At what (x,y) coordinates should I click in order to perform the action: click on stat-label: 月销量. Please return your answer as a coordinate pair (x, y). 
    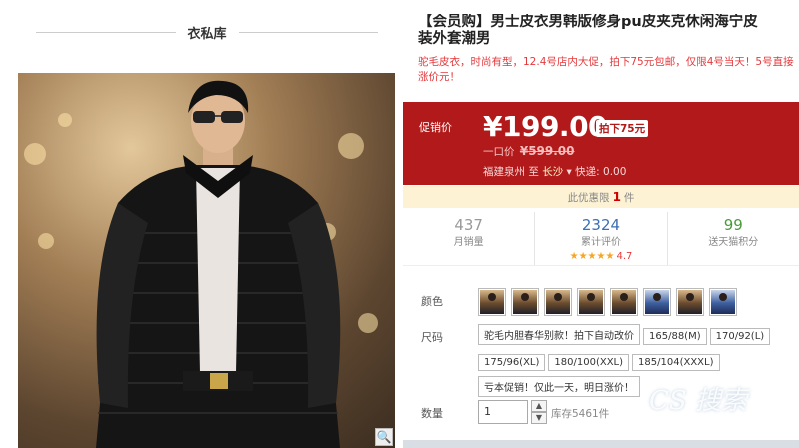
    Looking at the image, I should click on (468, 242).